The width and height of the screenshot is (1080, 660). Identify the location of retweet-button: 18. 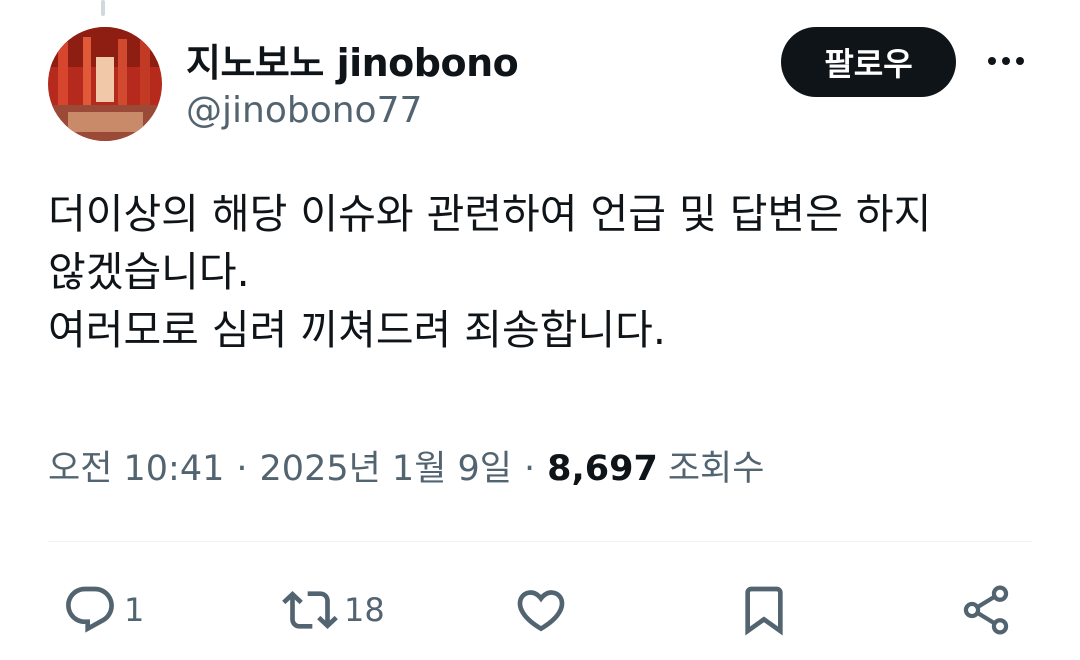
(333, 610).